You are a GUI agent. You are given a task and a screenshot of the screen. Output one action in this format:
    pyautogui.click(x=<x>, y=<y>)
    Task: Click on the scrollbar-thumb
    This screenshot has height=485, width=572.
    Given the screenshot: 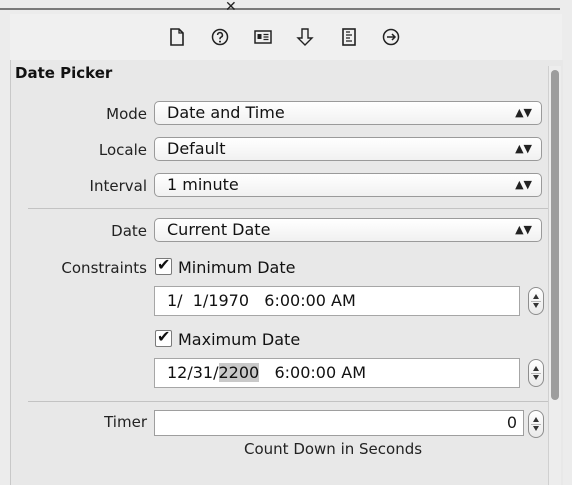 What is the action you would take?
    pyautogui.click(x=555, y=235)
    